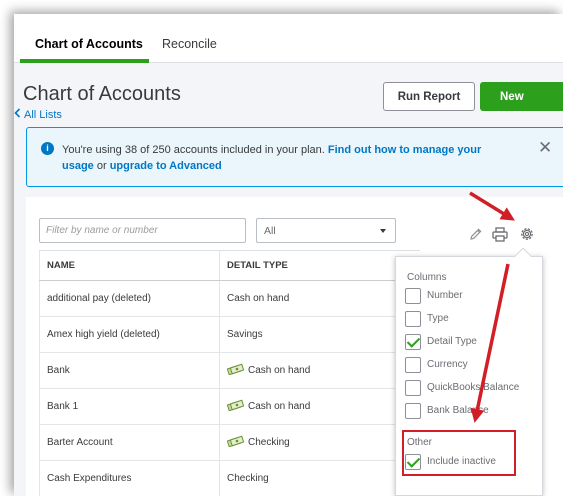  I want to click on annotation-arrows, so click(492, 307).